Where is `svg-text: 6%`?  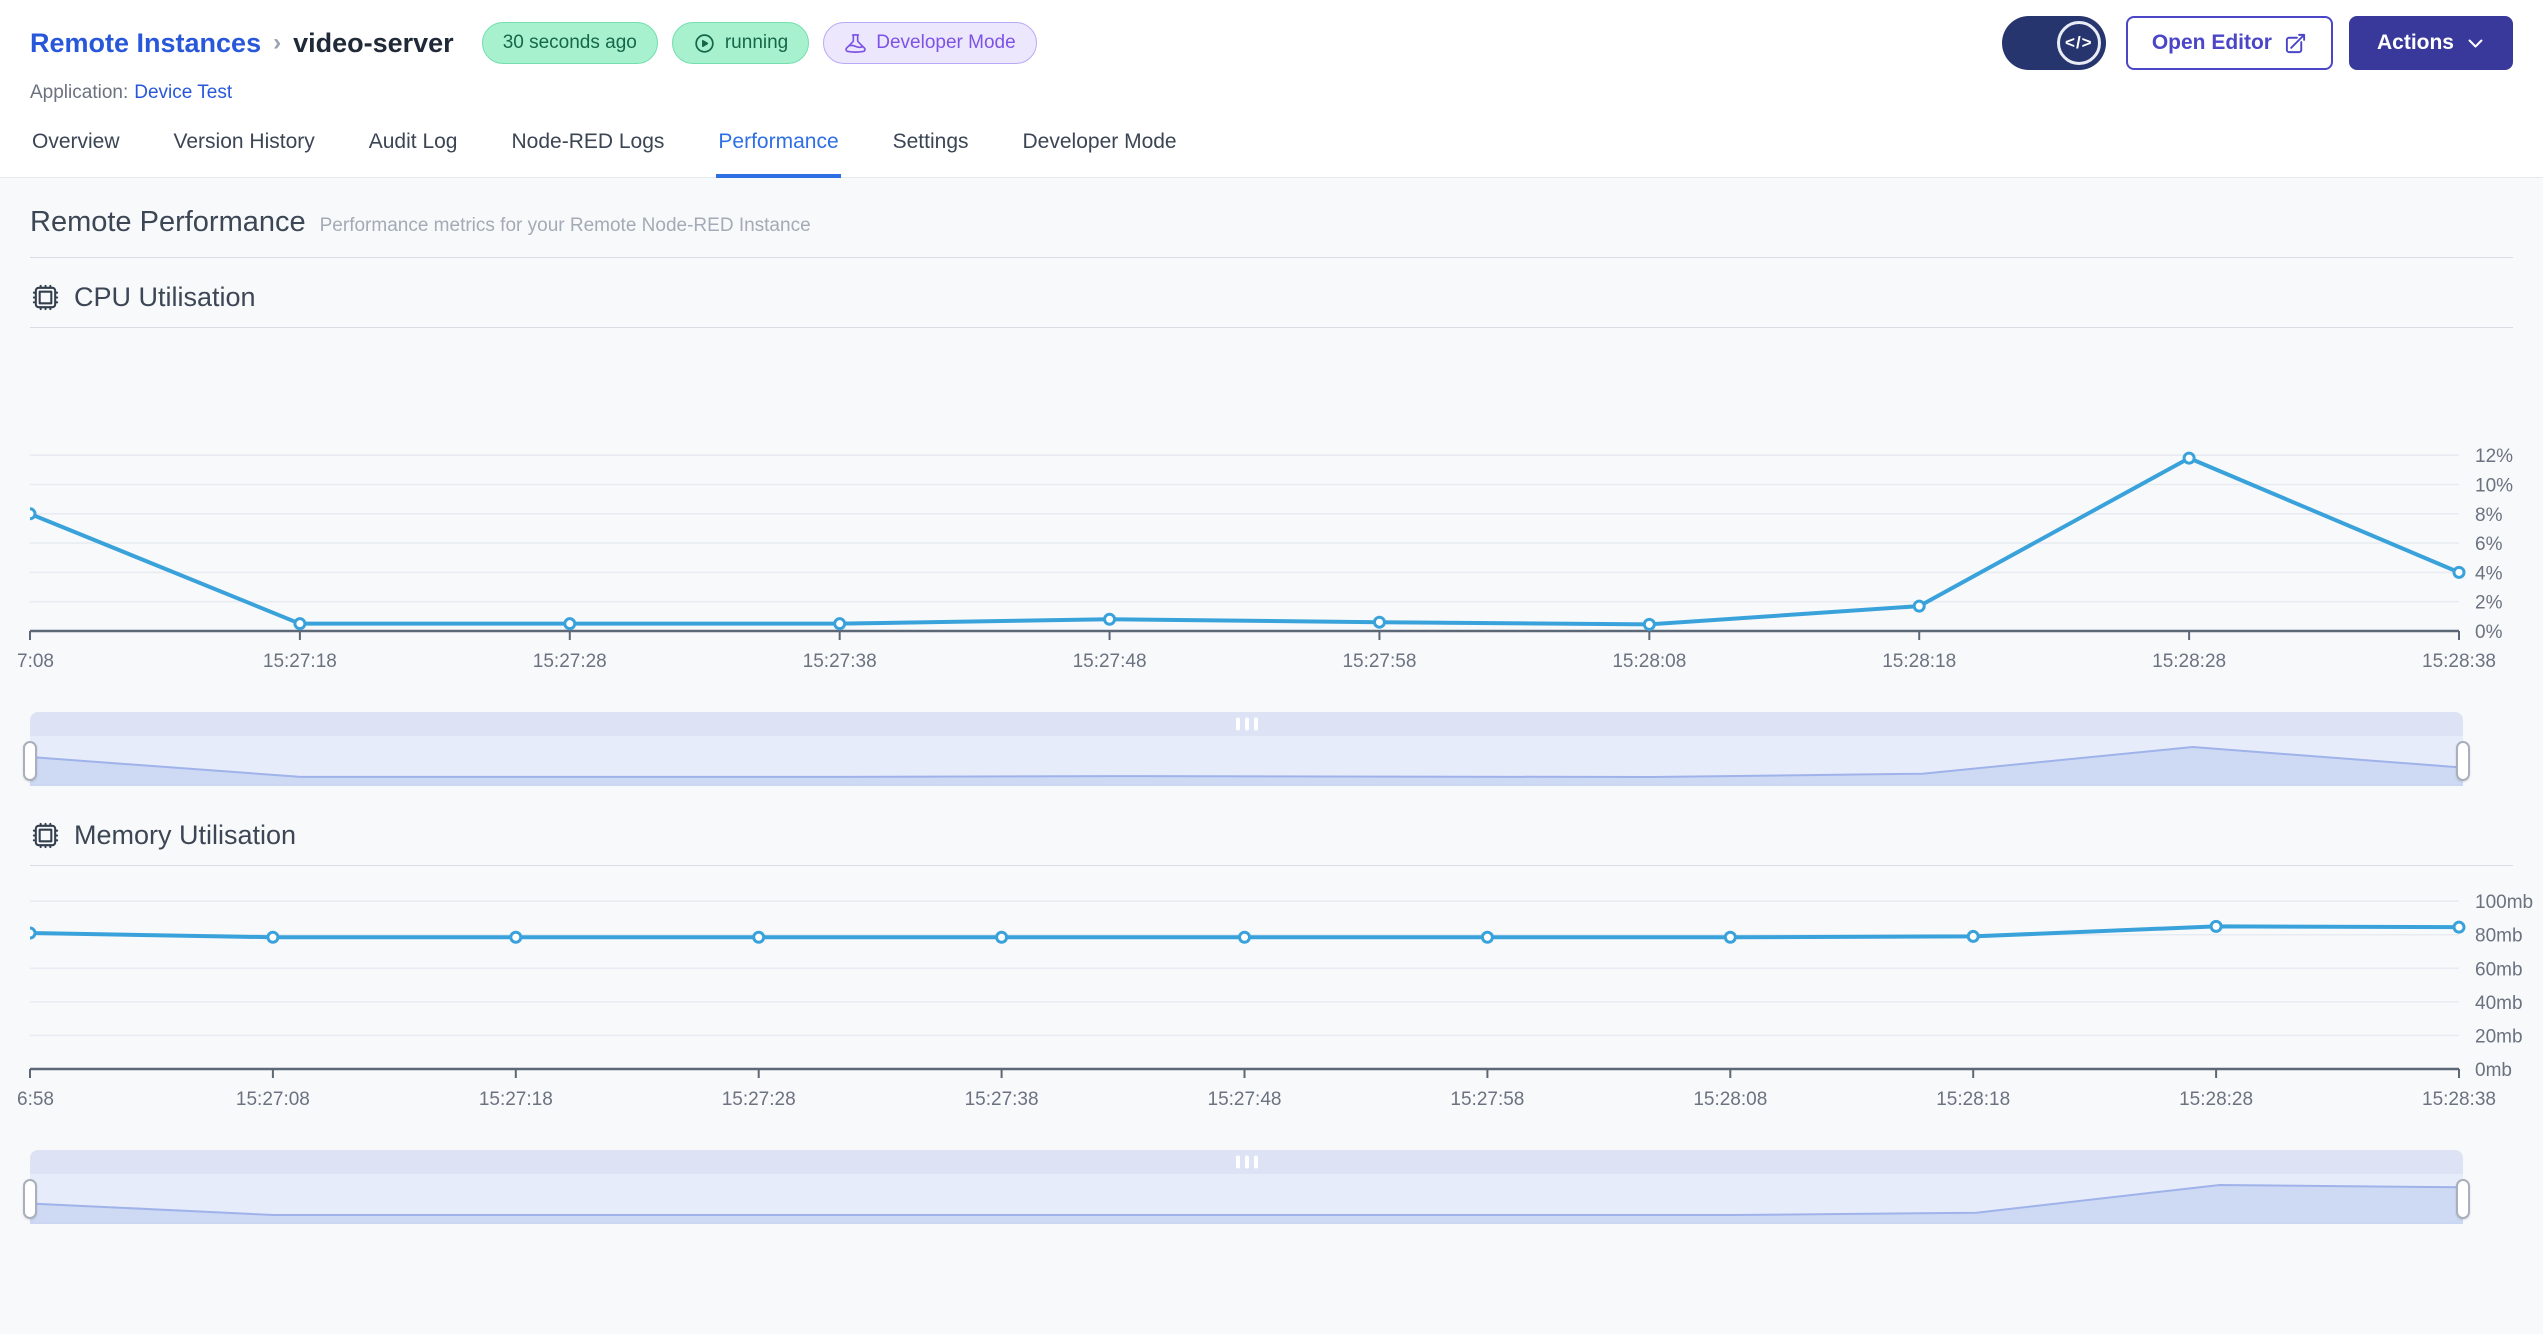 svg-text: 6% is located at coordinates (2489, 544).